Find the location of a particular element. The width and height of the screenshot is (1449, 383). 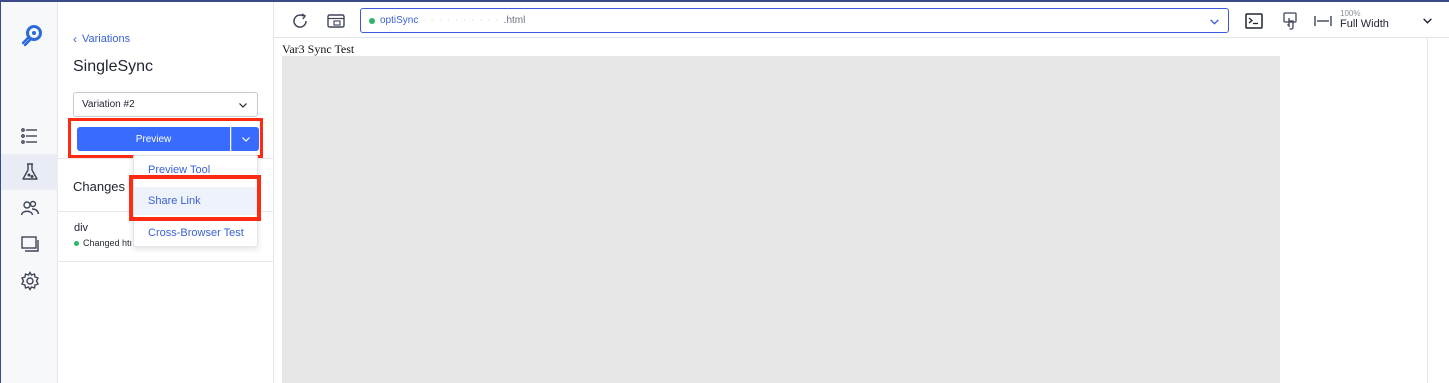

viewport-width-label: Full Width is located at coordinates (1364, 24).